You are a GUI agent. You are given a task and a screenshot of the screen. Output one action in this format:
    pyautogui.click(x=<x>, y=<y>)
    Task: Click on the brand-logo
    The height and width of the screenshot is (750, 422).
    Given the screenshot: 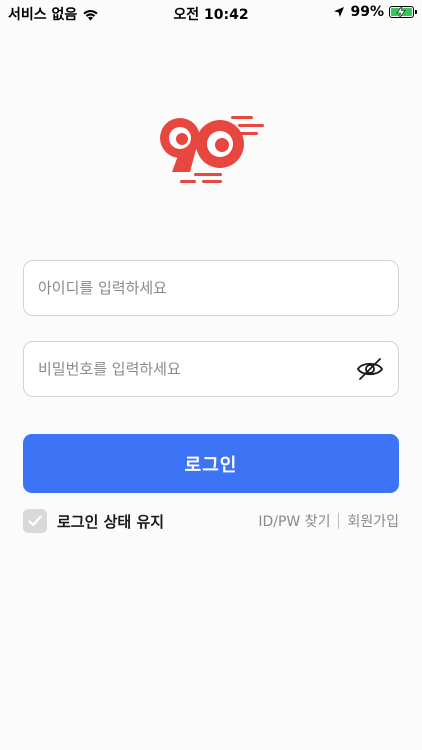 What is the action you would take?
    pyautogui.click(x=212, y=149)
    